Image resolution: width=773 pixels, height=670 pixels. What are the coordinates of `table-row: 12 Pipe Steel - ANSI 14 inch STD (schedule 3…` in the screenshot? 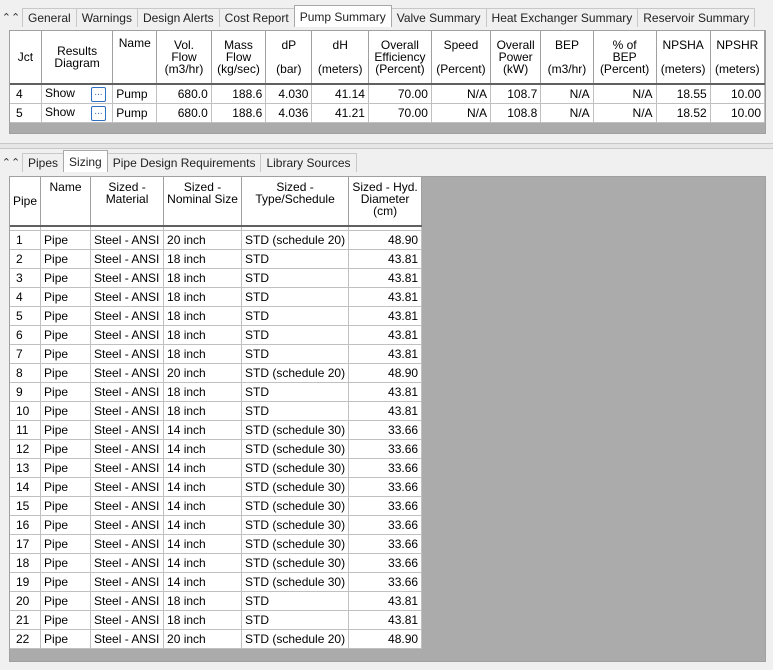 It's located at (216, 449).